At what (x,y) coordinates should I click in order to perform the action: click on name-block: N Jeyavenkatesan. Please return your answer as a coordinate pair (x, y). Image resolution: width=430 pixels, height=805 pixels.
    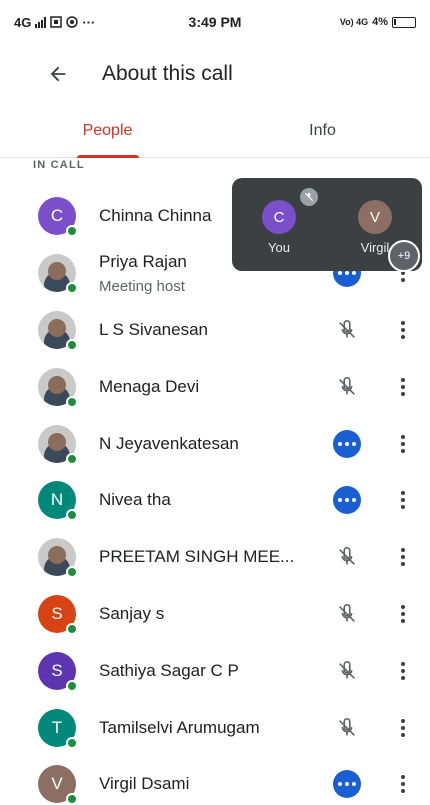
    Looking at the image, I should click on (169, 444).